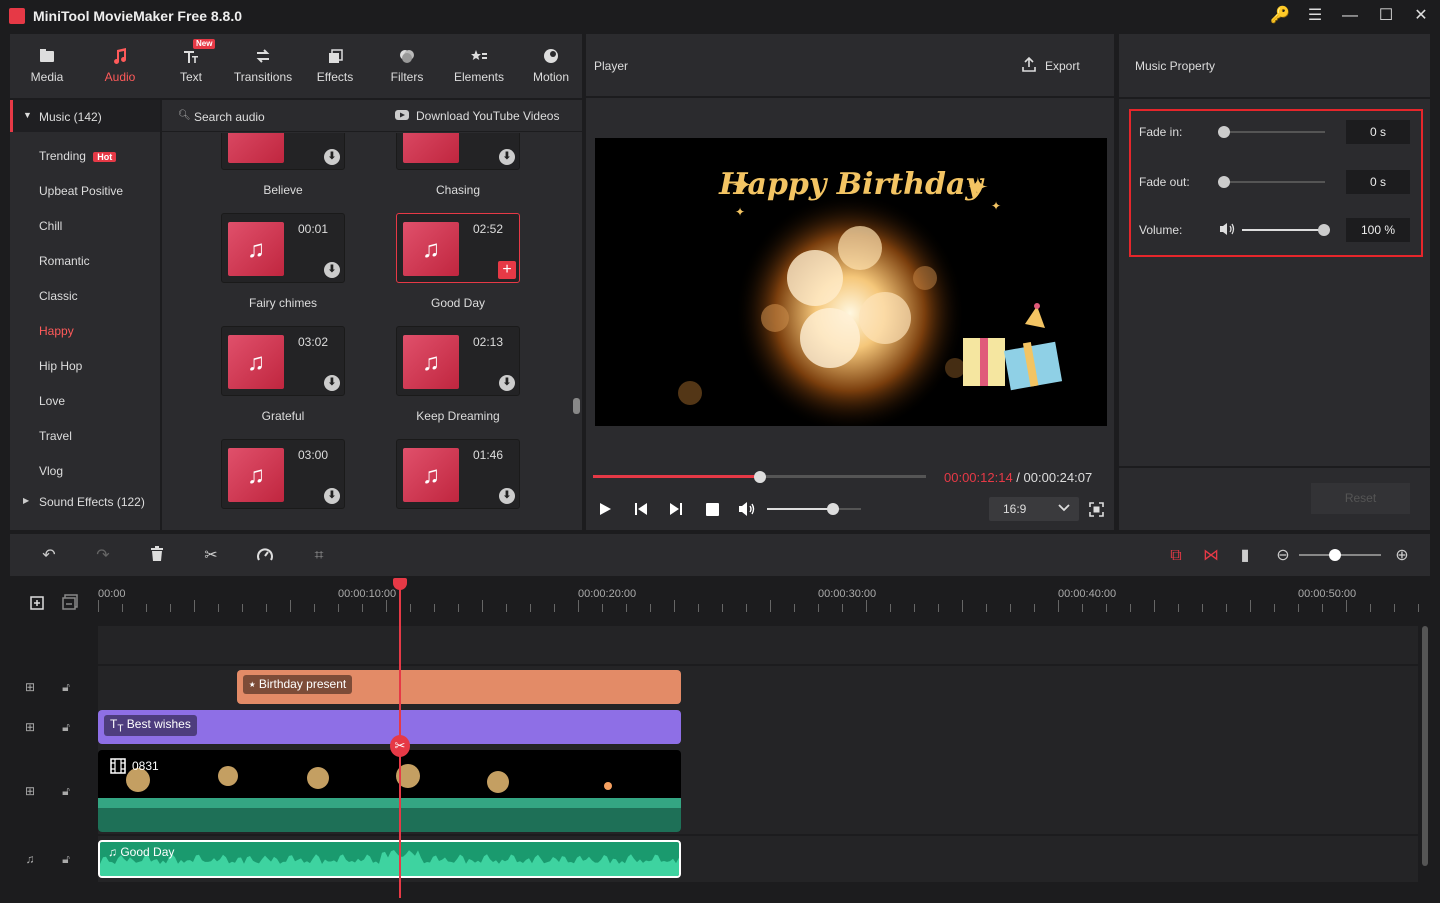 Image resolution: width=1440 pixels, height=903 pixels. I want to click on volume-label: Volume:, so click(1161, 230).